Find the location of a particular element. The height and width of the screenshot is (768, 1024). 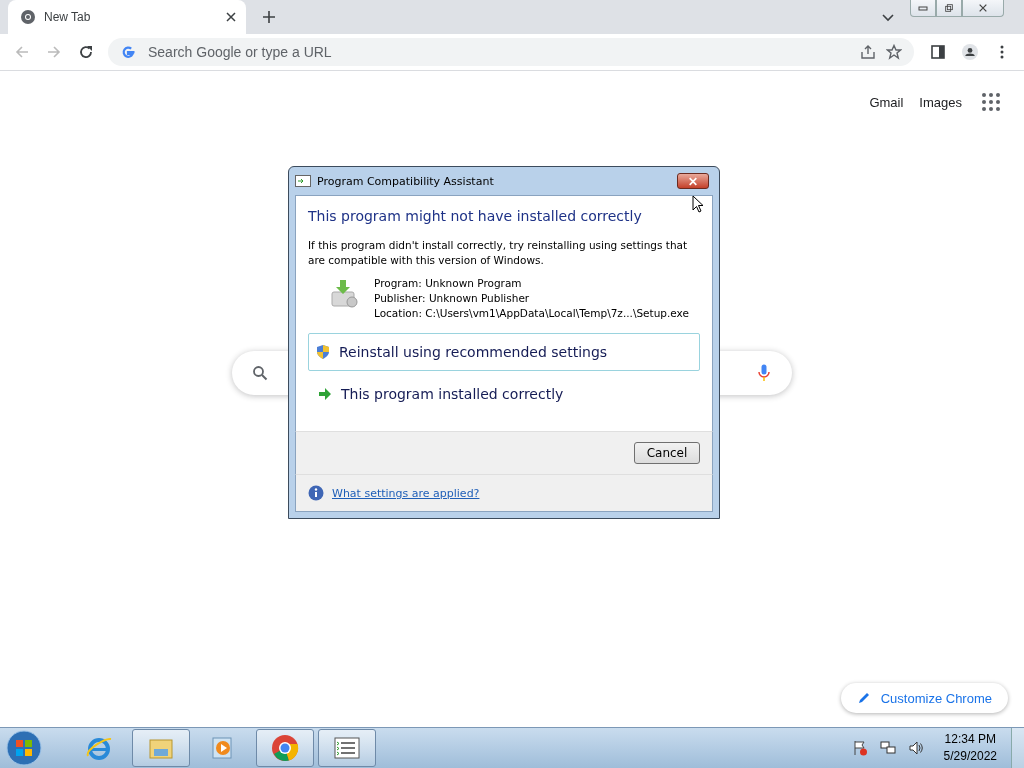

program-detail: Program: Unknown Program is located at coordinates (448, 283).